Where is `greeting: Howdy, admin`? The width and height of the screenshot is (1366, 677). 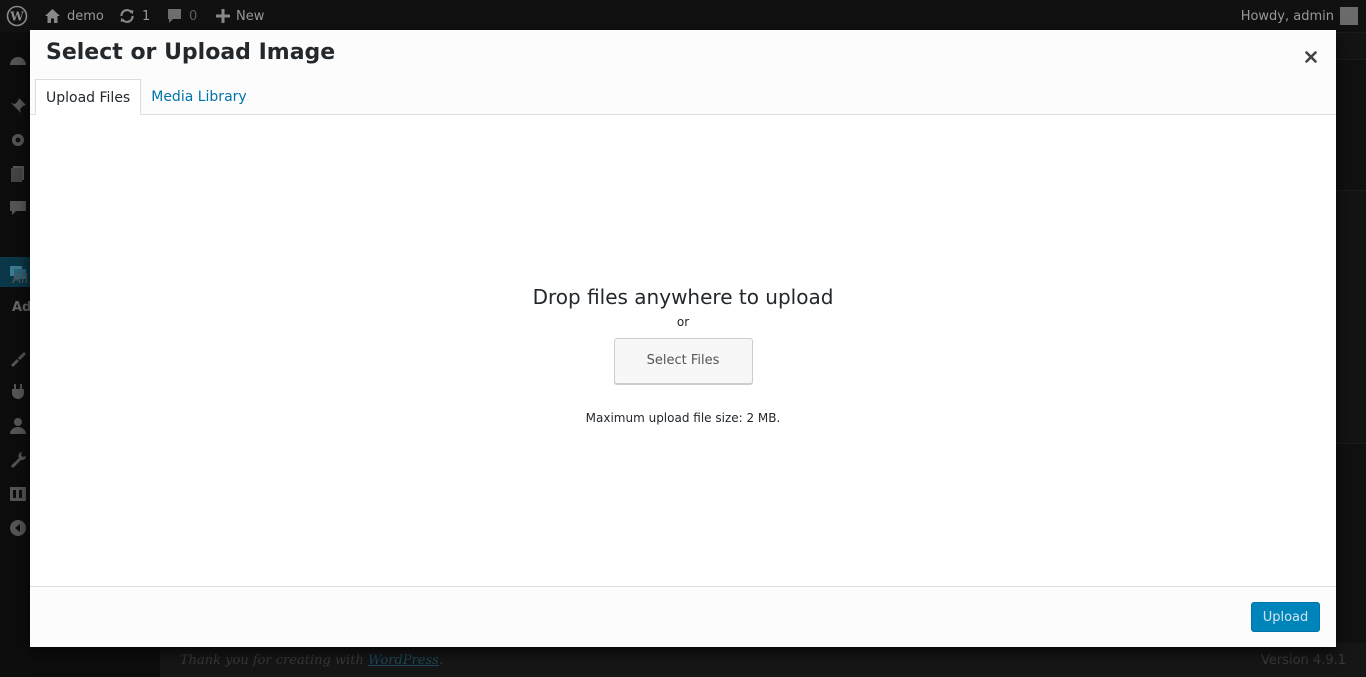
greeting: Howdy, admin is located at coordinates (1287, 16).